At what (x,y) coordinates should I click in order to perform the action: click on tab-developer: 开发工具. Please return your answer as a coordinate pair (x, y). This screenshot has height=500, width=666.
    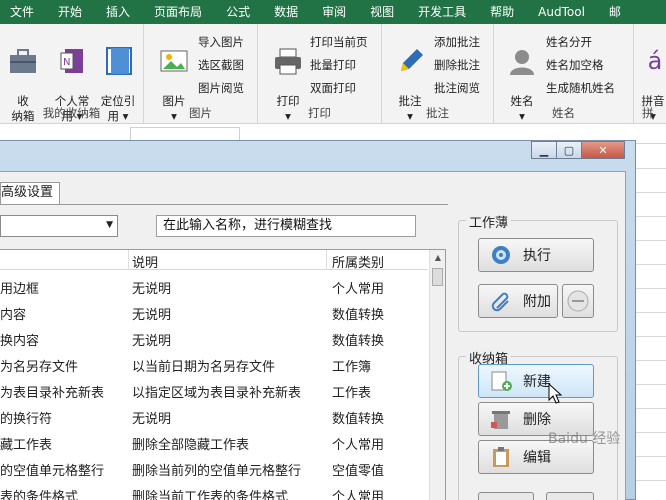
    Looking at the image, I should click on (442, 12).